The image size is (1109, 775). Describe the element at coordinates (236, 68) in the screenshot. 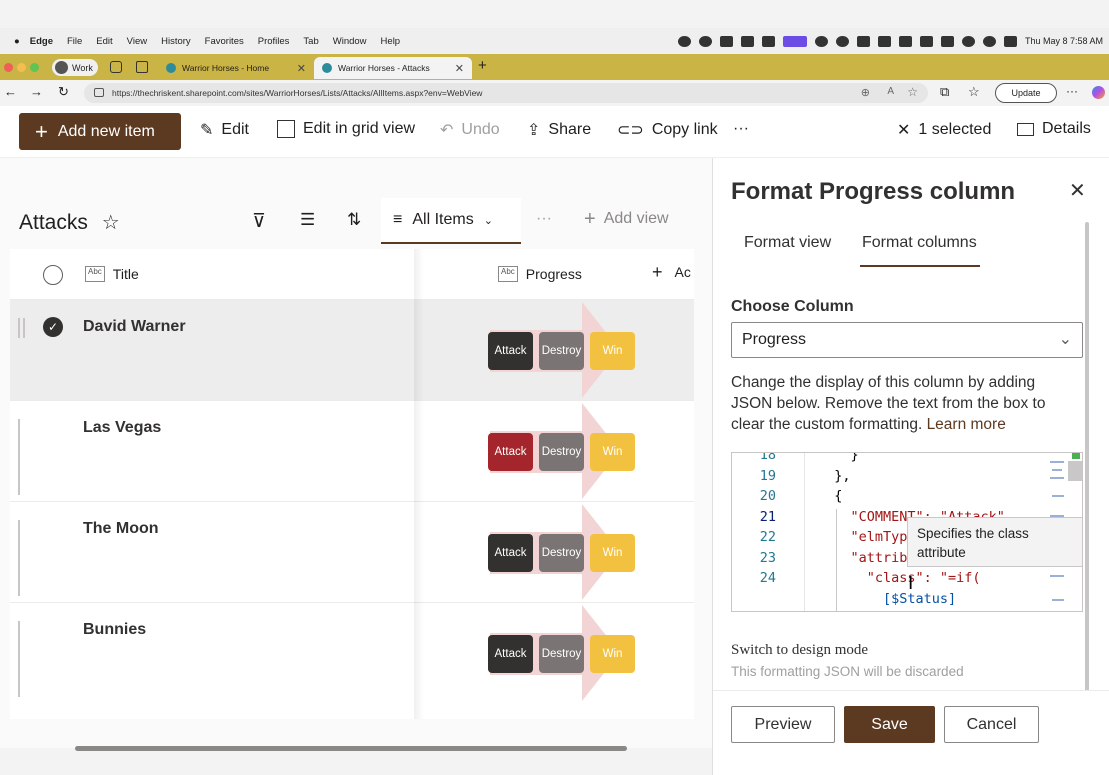

I see `tab-warrior-horses-home: Warrior Horses - Home ✕` at that location.